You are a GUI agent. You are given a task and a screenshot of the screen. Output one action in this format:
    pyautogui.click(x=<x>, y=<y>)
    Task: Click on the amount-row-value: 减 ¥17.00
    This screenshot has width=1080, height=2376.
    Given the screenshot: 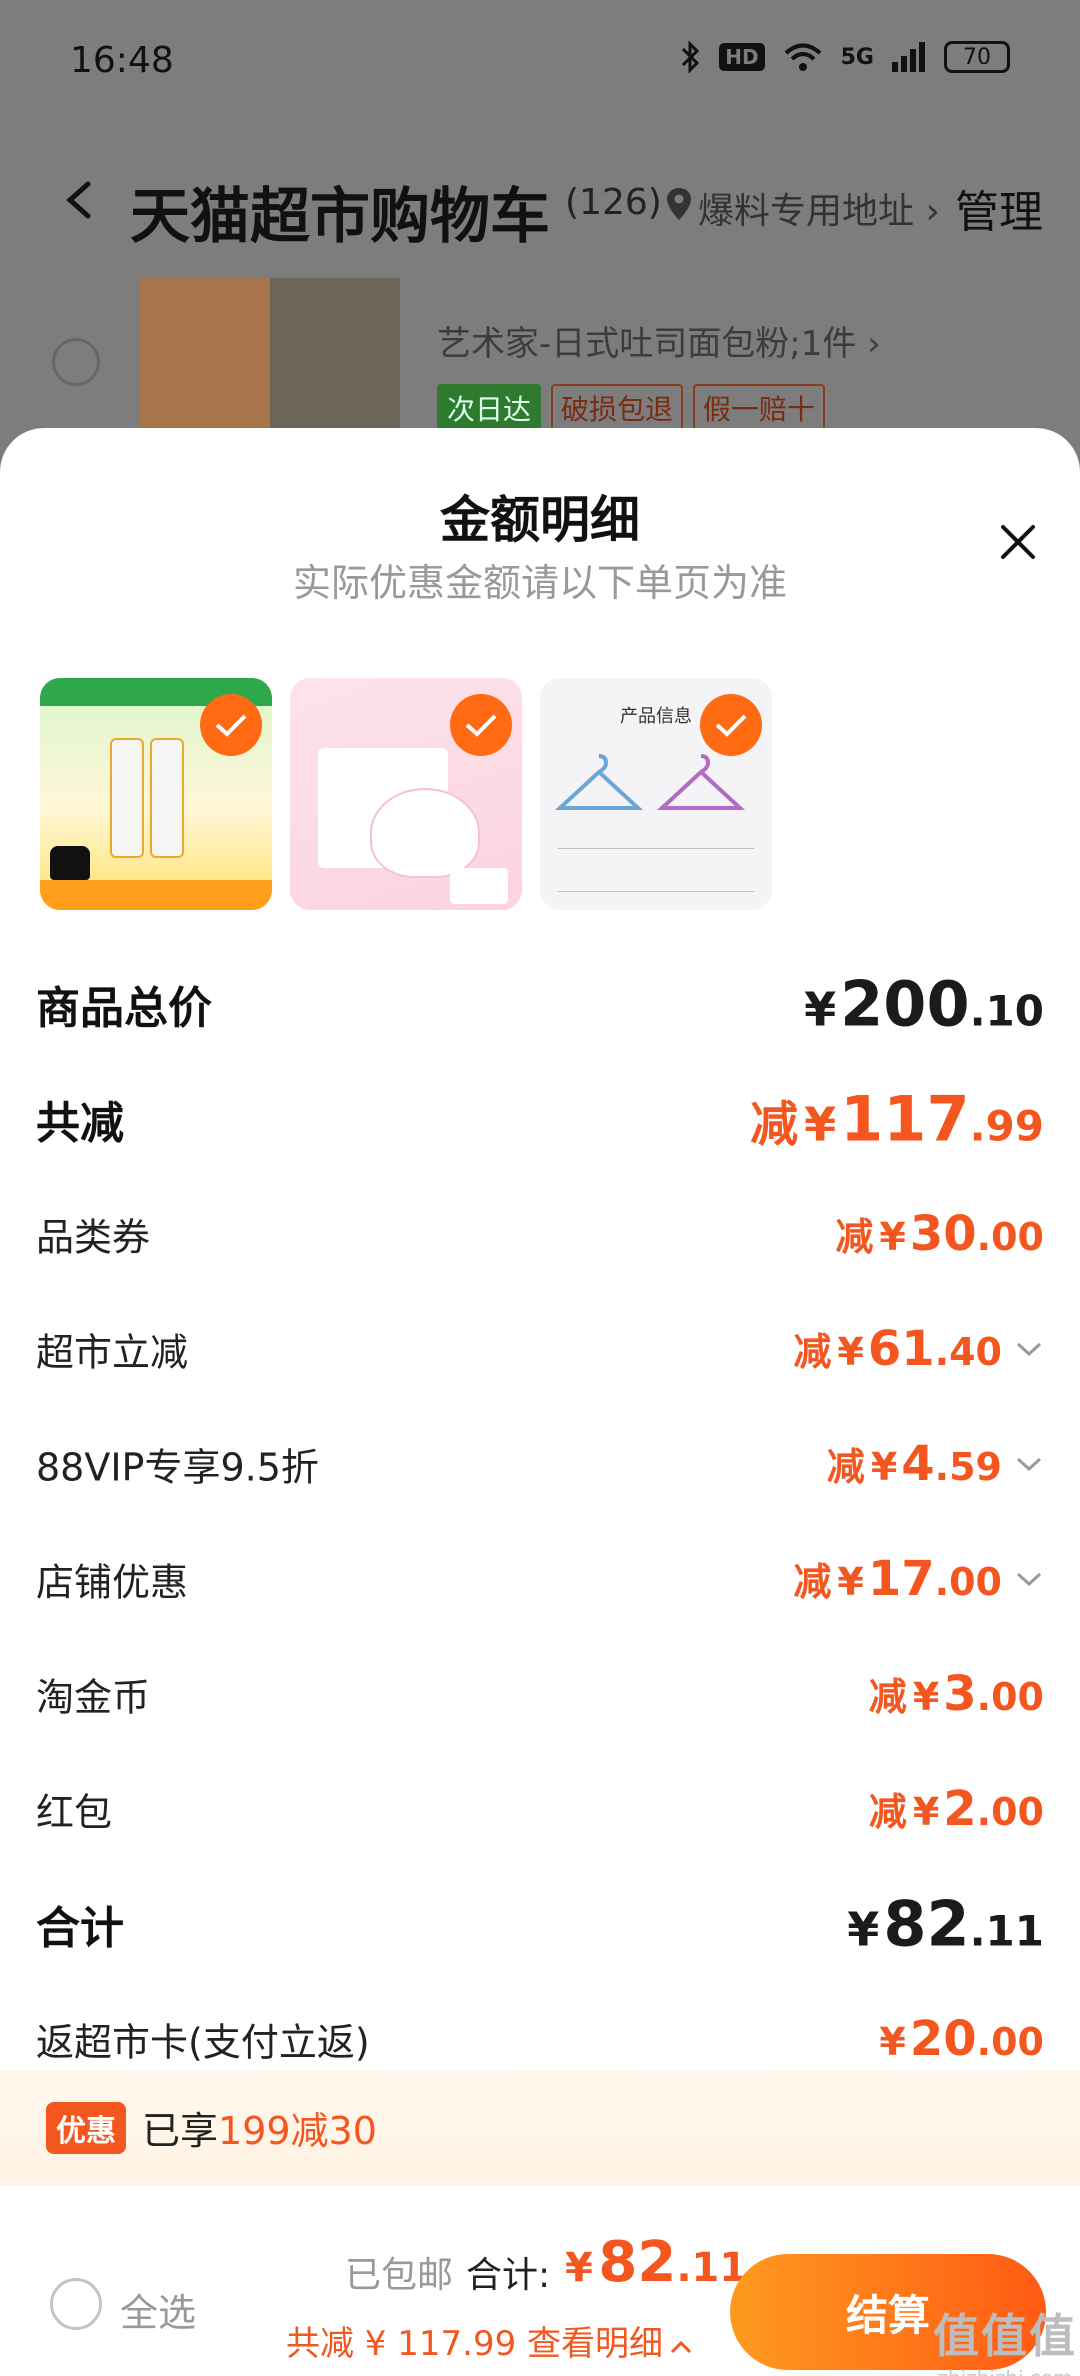 What is the action you would take?
    pyautogui.click(x=897, y=1579)
    